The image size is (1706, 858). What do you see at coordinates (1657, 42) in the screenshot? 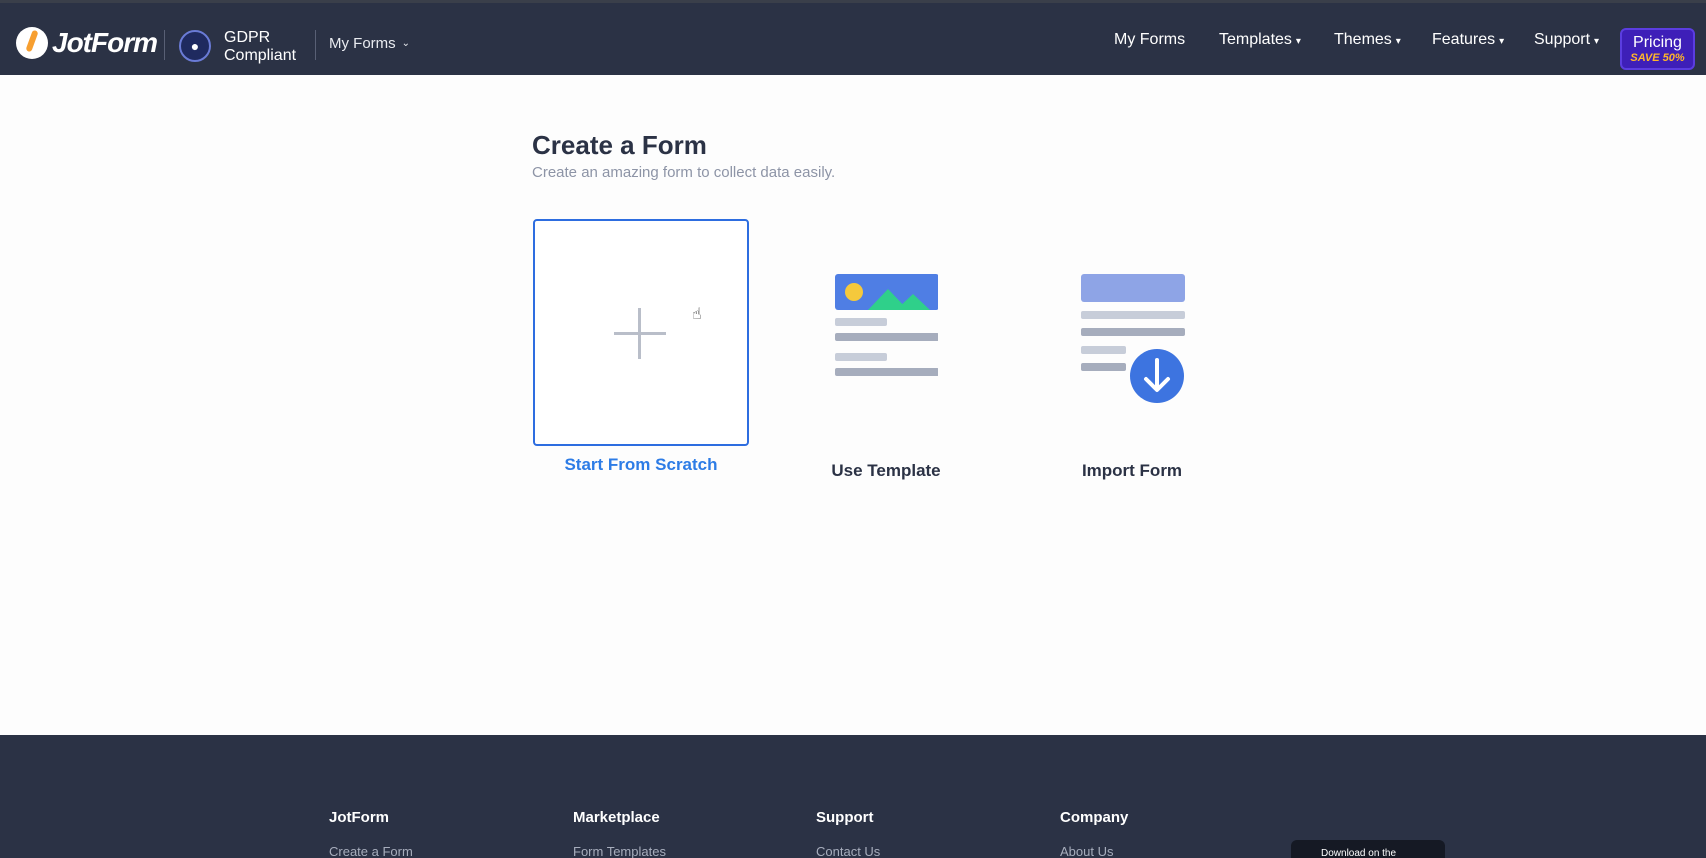
I see `pricing-label: Pricing` at bounding box center [1657, 42].